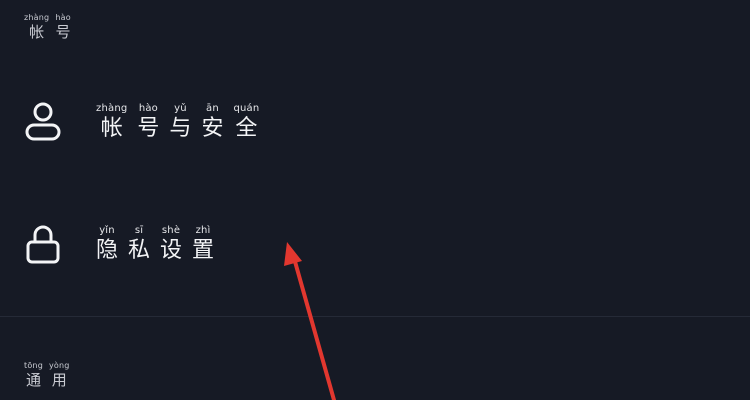 The image size is (750, 400). What do you see at coordinates (246, 122) in the screenshot?
I see `ruby-char: quán 全` at bounding box center [246, 122].